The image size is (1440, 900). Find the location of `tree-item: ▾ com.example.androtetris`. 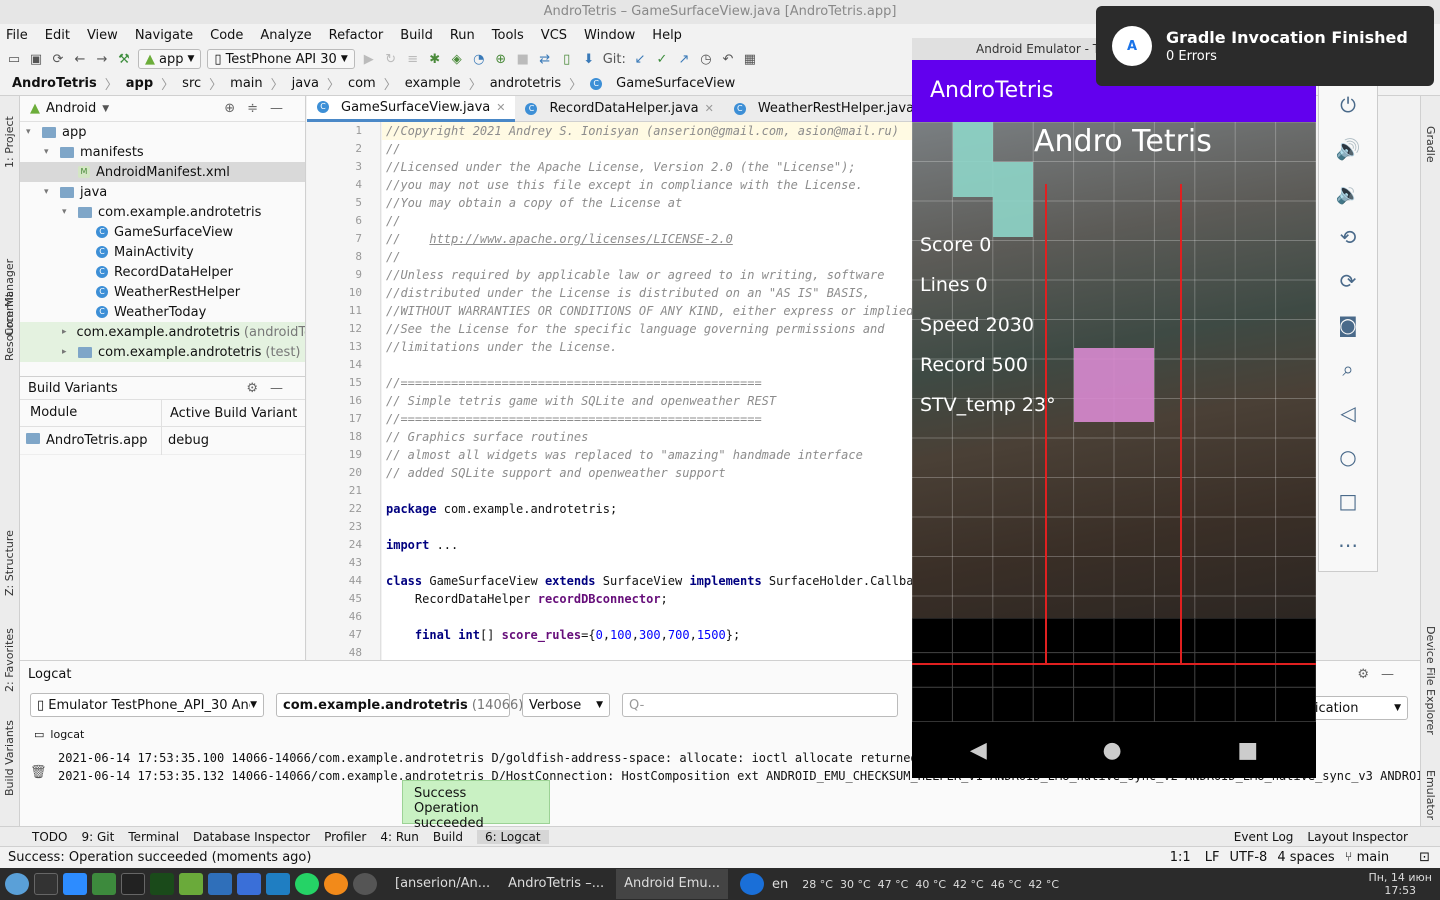

tree-item: ▾ com.example.androtetris is located at coordinates (162, 212).